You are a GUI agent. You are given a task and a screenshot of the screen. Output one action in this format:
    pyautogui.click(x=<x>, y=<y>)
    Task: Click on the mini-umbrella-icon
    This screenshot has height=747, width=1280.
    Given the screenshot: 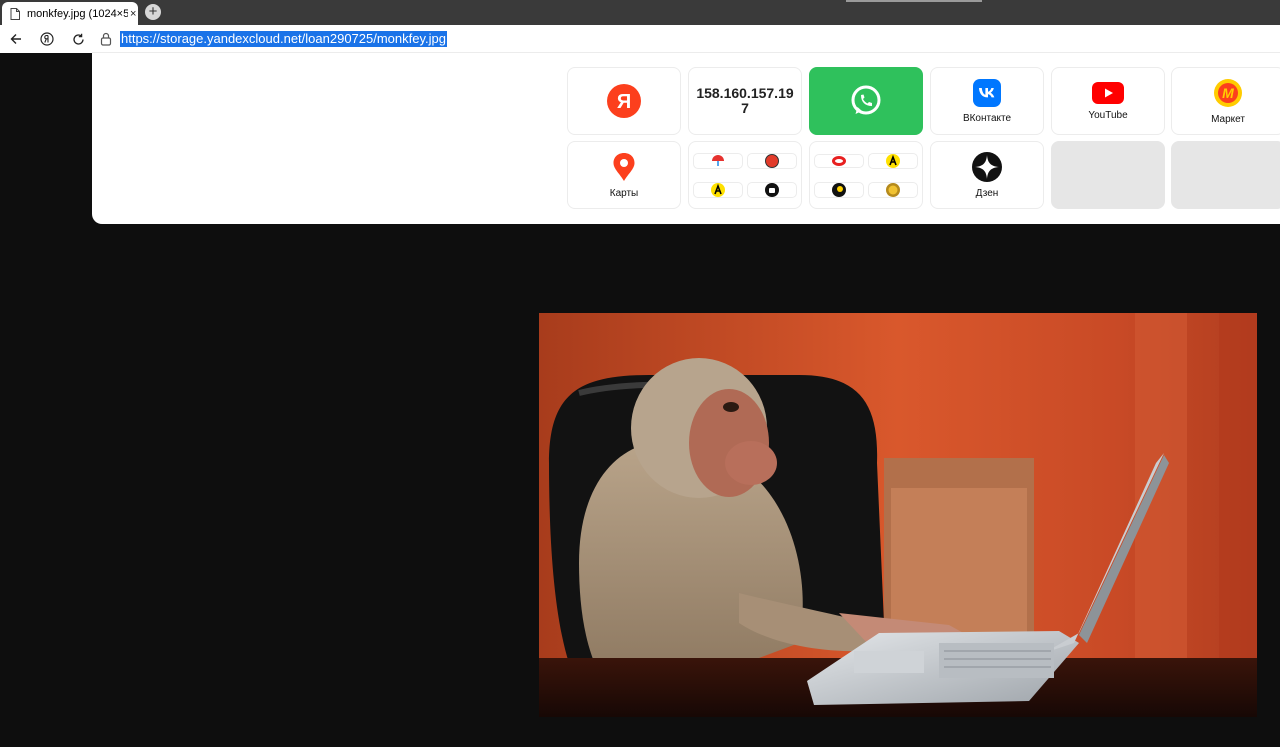 What is the action you would take?
    pyautogui.click(x=718, y=160)
    